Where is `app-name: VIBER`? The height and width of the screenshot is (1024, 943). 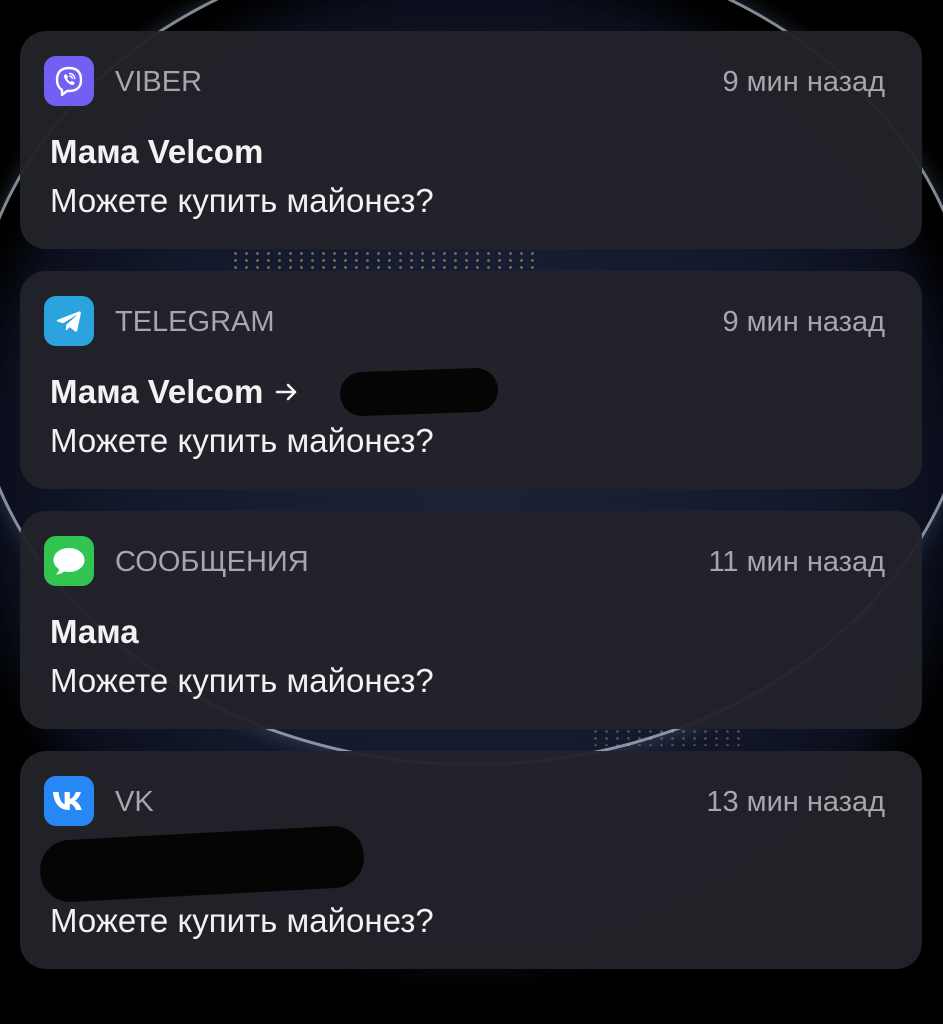
app-name: VIBER is located at coordinates (159, 82).